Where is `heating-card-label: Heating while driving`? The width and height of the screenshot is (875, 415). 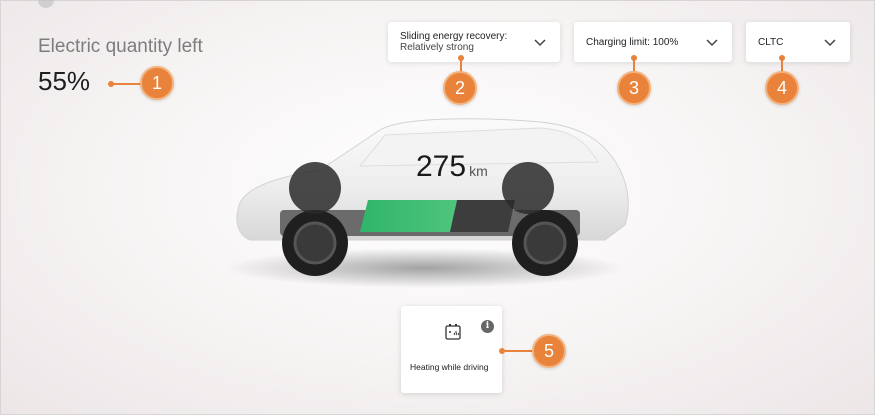
heating-card-label: Heating while driving is located at coordinates (449, 367).